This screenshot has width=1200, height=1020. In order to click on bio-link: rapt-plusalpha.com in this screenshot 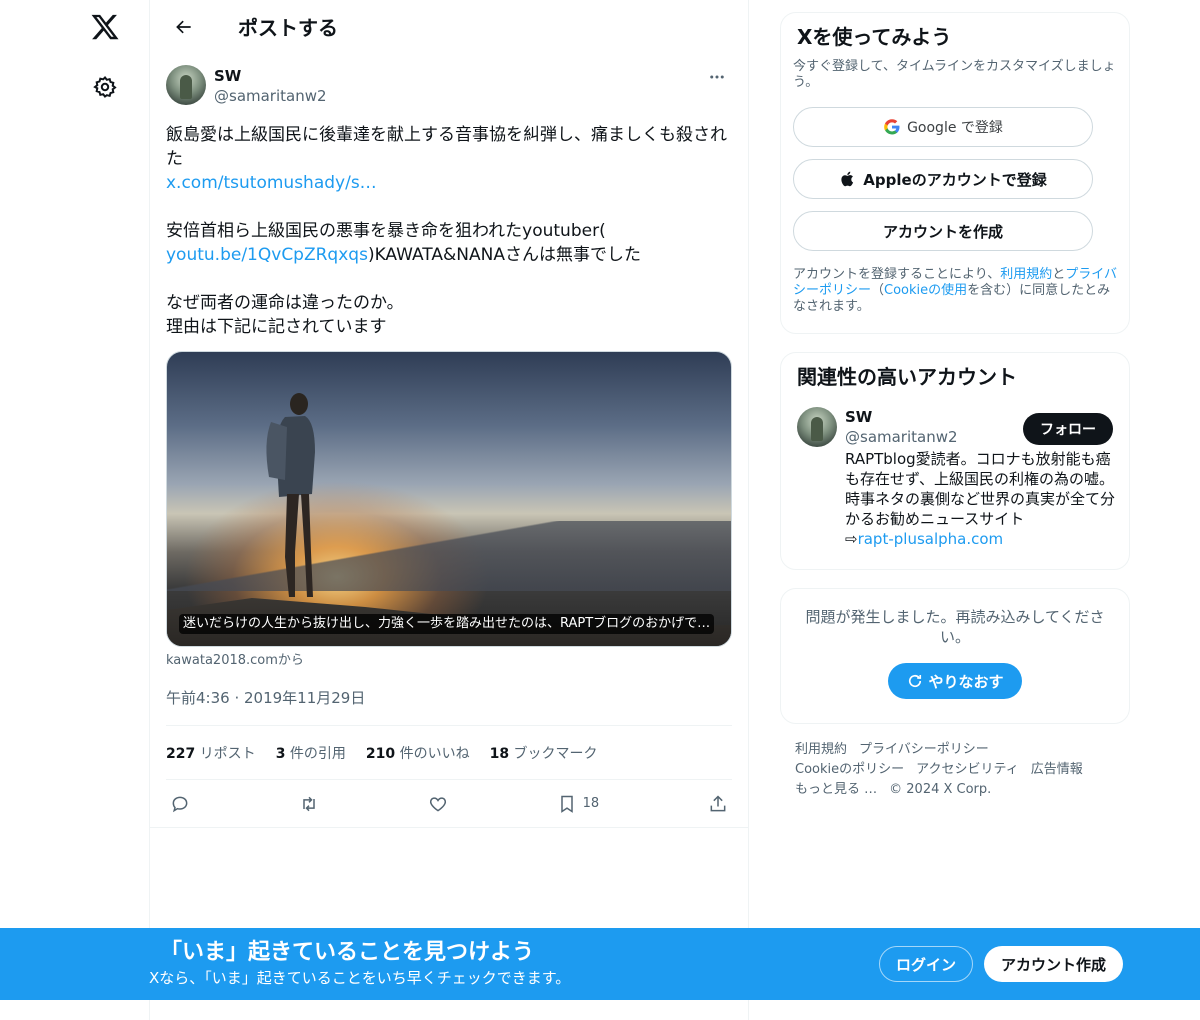, I will do `click(931, 539)`.